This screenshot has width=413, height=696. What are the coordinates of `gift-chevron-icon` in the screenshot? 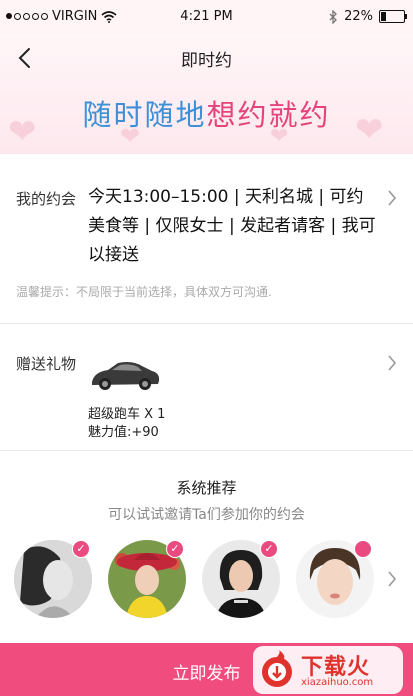 It's located at (392, 363).